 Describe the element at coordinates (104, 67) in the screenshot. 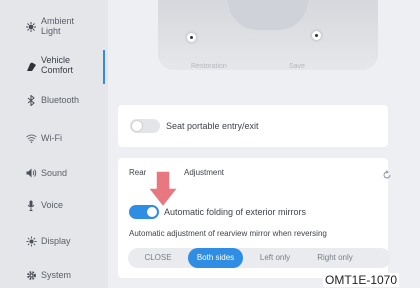

I see `active-indicator` at that location.